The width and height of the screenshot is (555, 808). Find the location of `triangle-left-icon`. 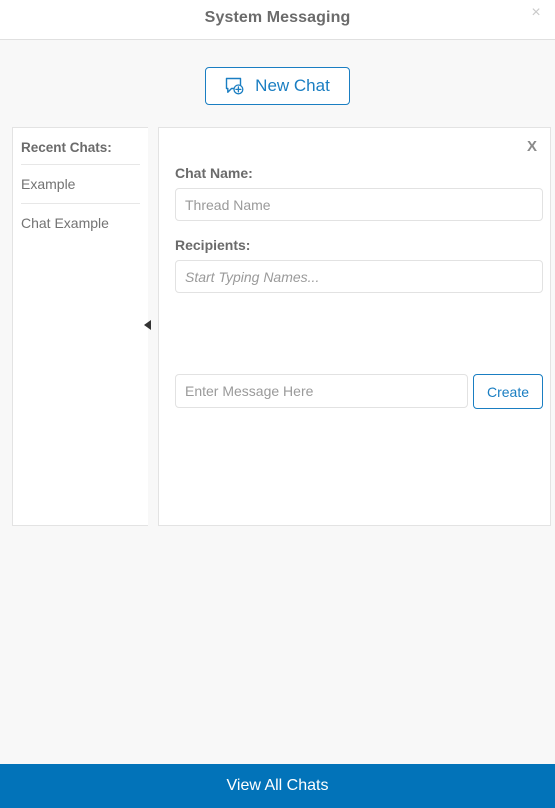

triangle-left-icon is located at coordinates (147, 325).